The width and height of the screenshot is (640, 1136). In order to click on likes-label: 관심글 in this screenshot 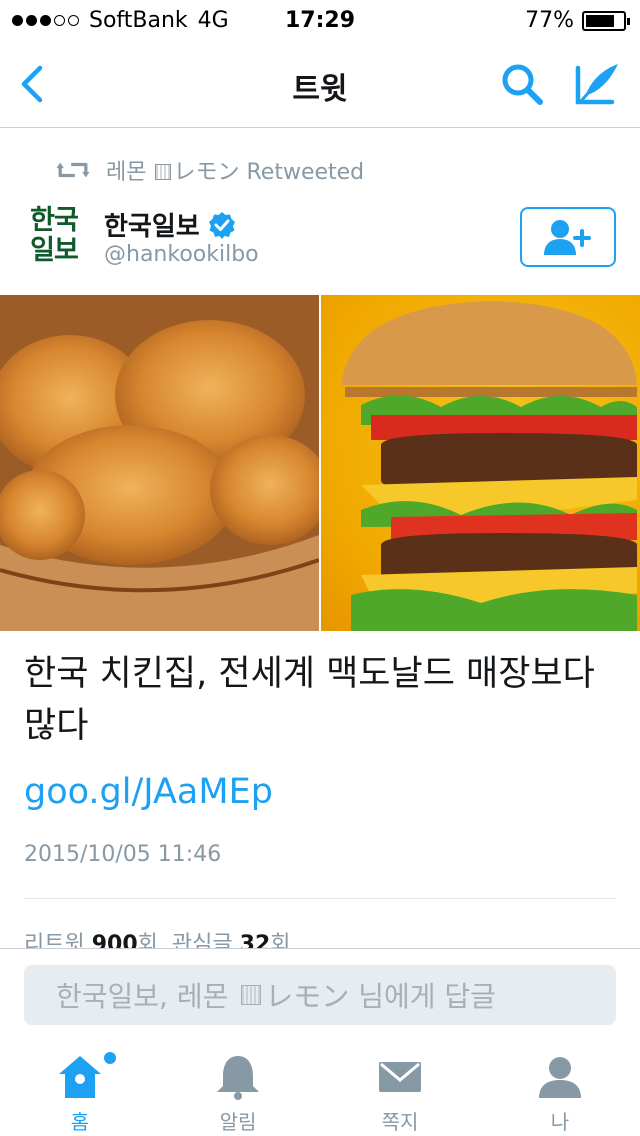, I will do `click(202, 940)`.